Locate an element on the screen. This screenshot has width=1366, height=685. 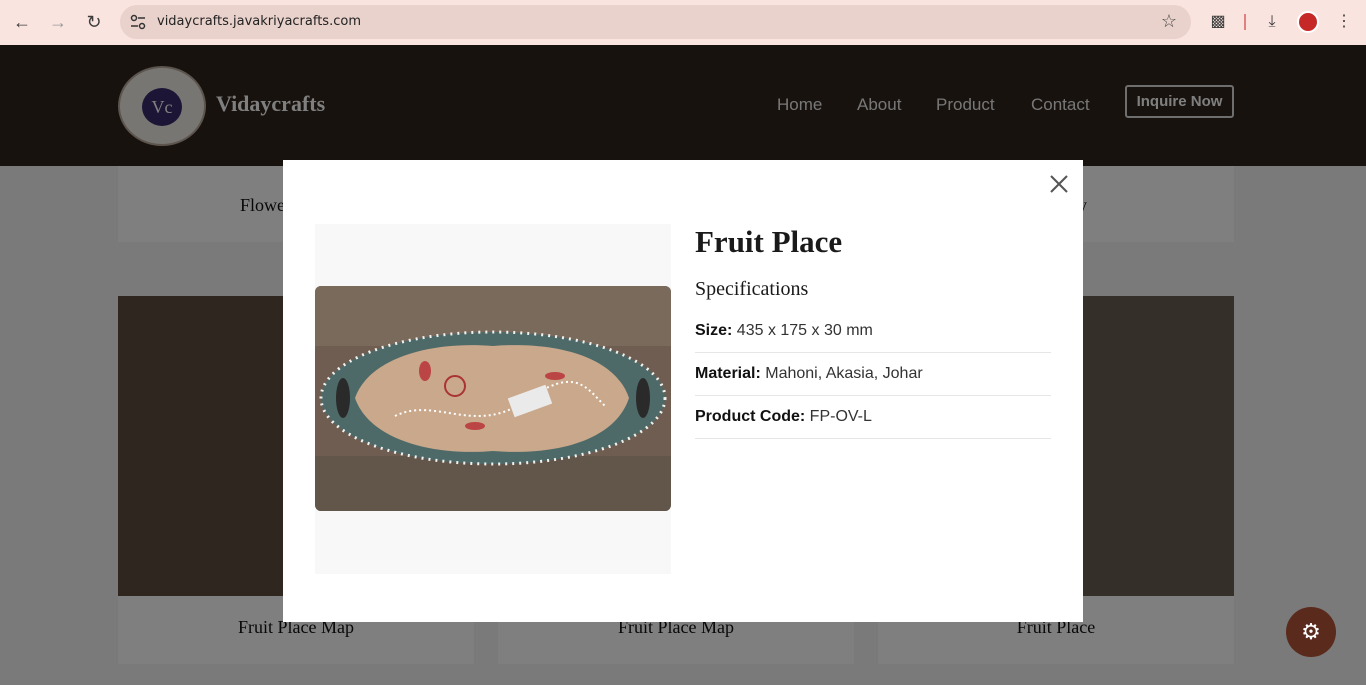
more-menu-icon: ⋮ is located at coordinates (1344, 22).